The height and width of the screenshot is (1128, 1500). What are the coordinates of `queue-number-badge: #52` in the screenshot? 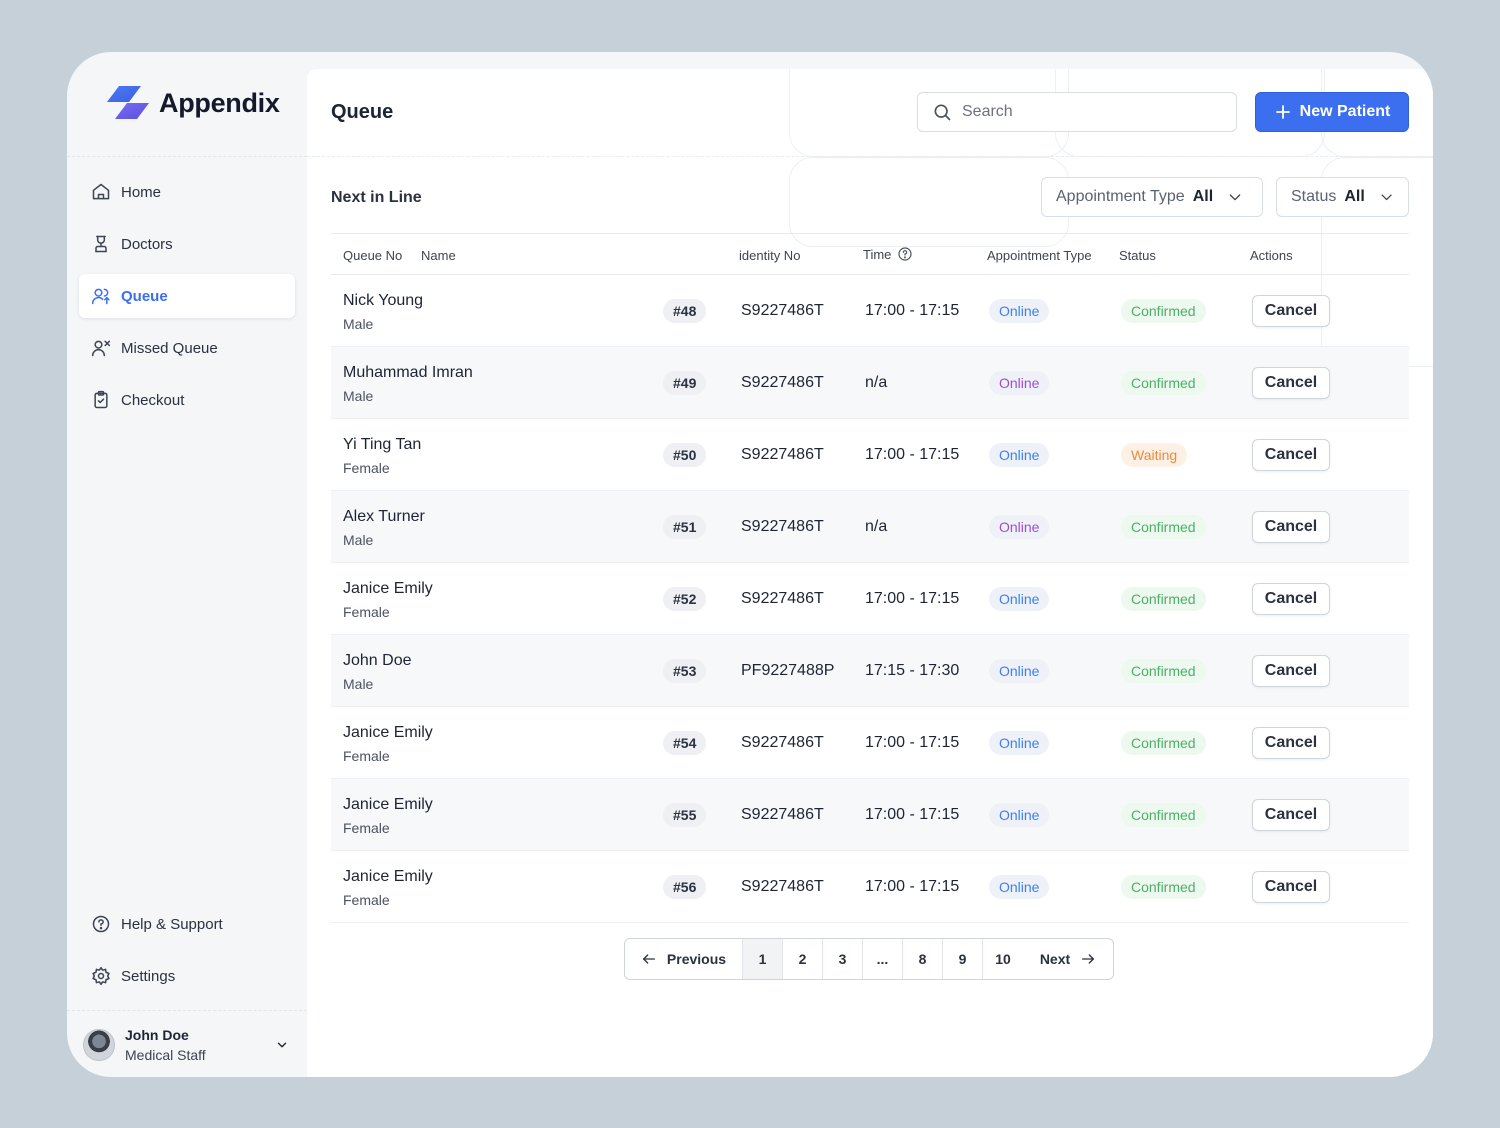 It's located at (685, 599).